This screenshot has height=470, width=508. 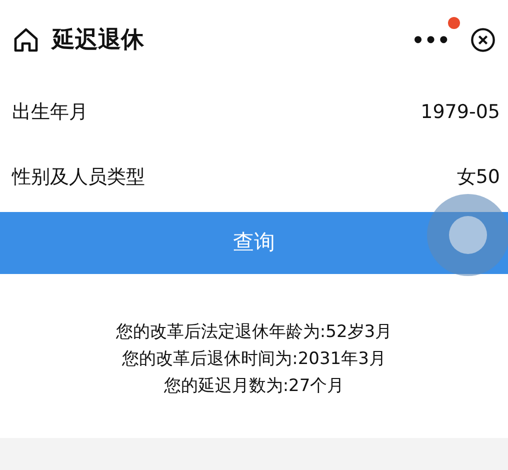 I want to click on result-text: 您的改革后退休时间为:2031年3月, so click(x=254, y=359).